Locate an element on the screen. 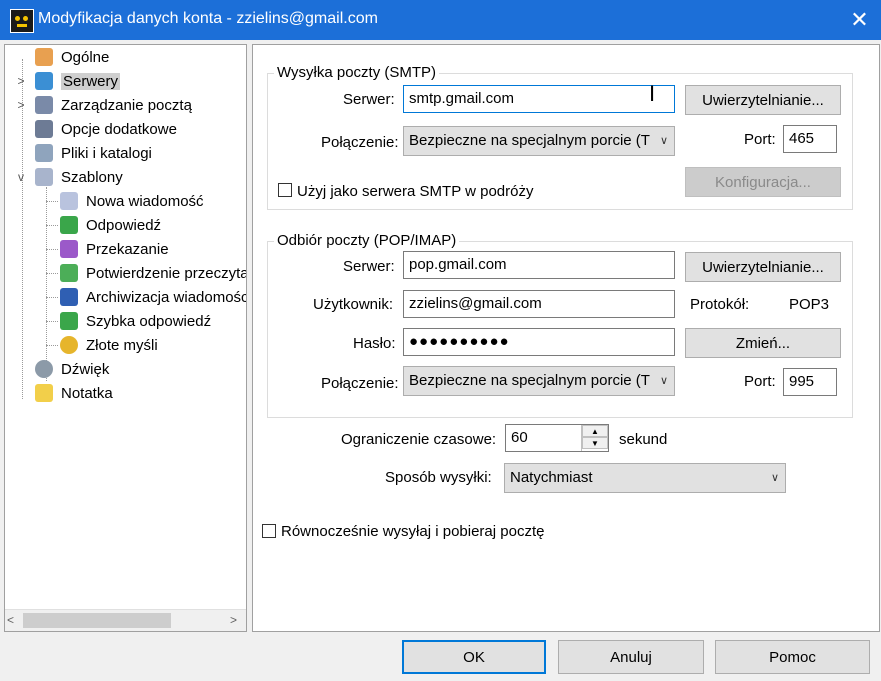 Image resolution: width=881 pixels, height=681 pixels. tree-item-label: Notatka is located at coordinates (87, 393).